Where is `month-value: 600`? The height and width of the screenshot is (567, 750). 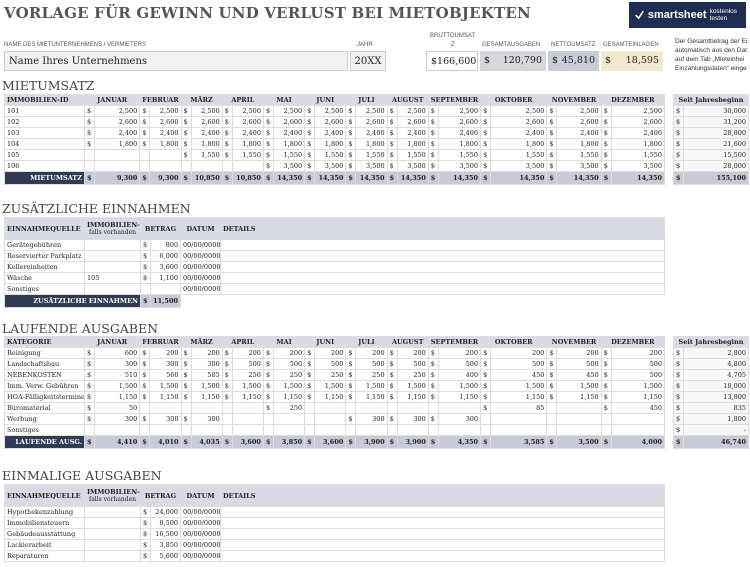 month-value: 600 is located at coordinates (117, 353).